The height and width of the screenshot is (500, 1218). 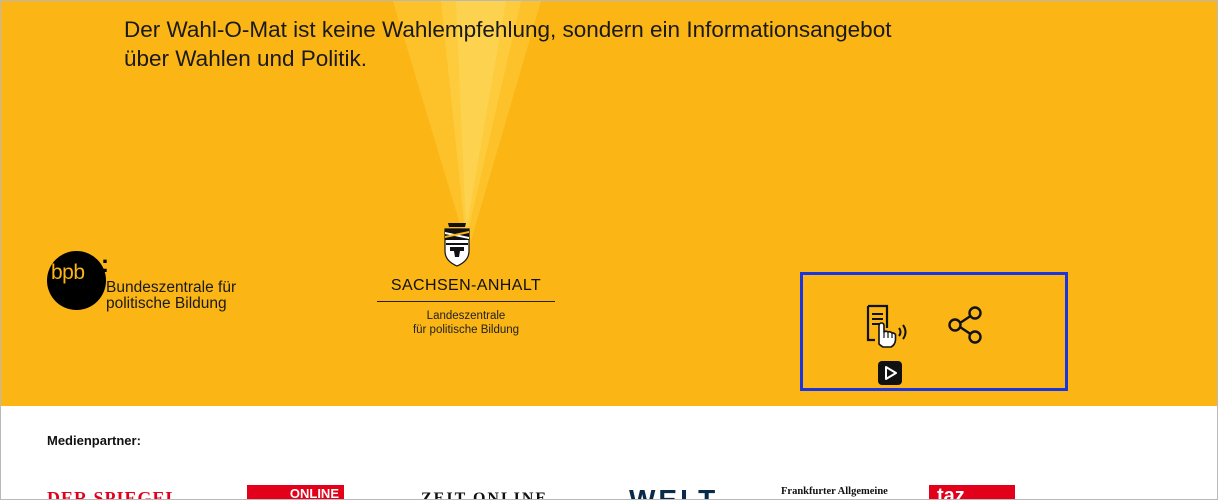 I want to click on read-aloud-icon, so click(x=886, y=326).